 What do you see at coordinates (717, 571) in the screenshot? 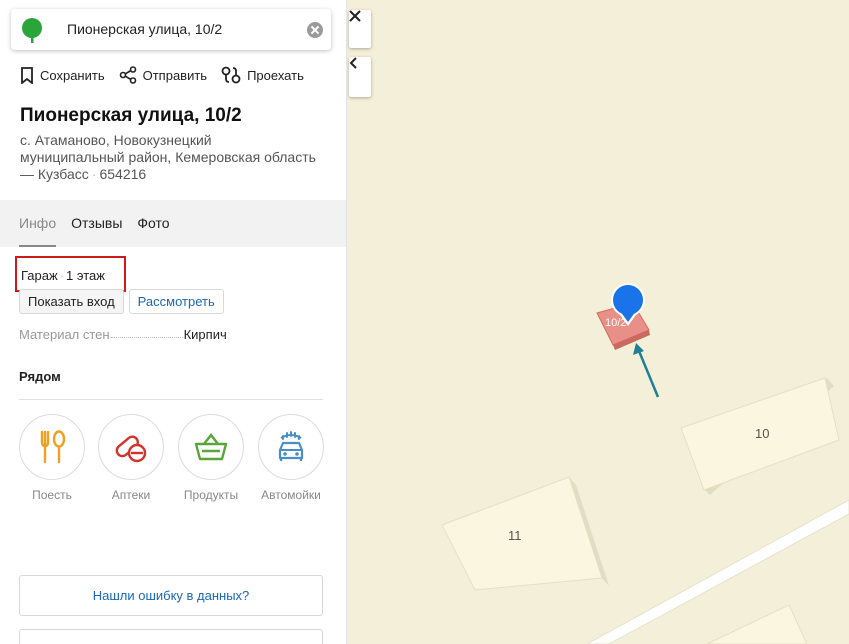
I see `road` at bounding box center [717, 571].